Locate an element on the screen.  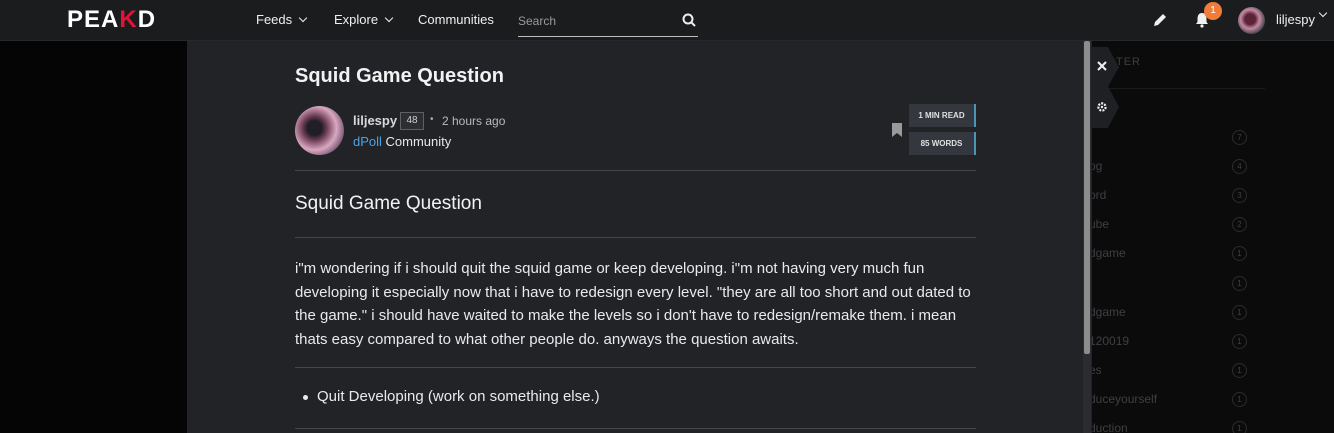
tag-row: 1 is located at coordinates (1169, 285).